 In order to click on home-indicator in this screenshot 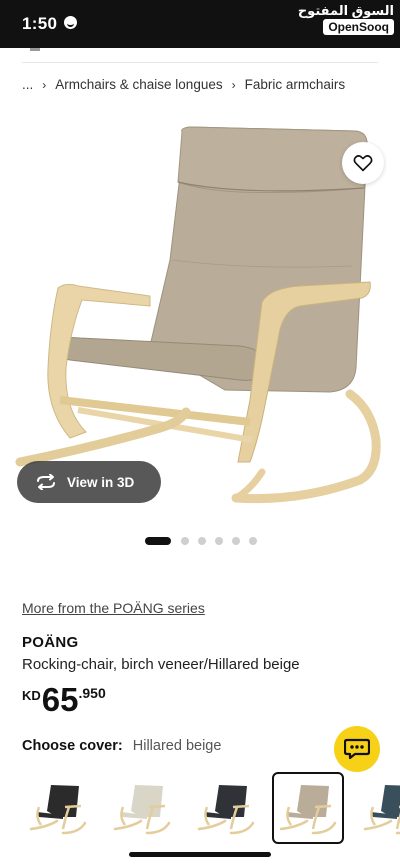, I will do `click(200, 854)`.